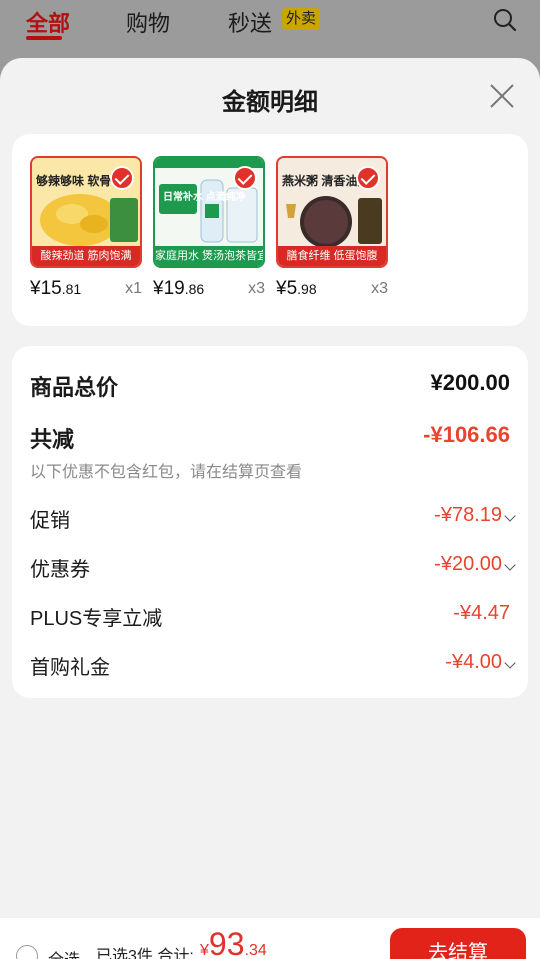 The image size is (540, 959). Describe the element at coordinates (133, 288) in the screenshot. I see `product-qty: x1` at that location.